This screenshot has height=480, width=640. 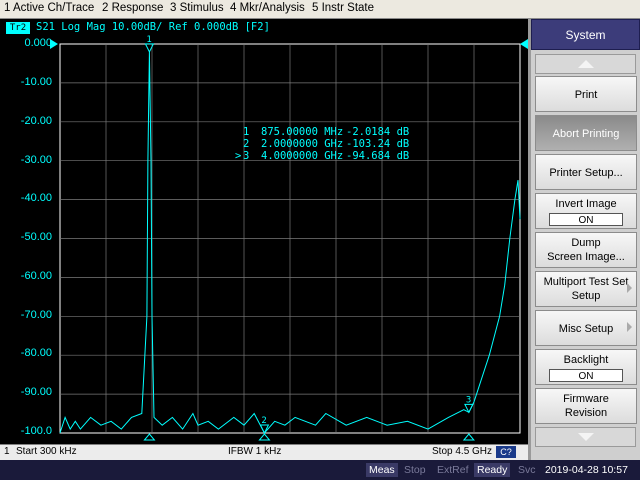 I want to click on marker-table-prefix: >, so click(x=238, y=156).